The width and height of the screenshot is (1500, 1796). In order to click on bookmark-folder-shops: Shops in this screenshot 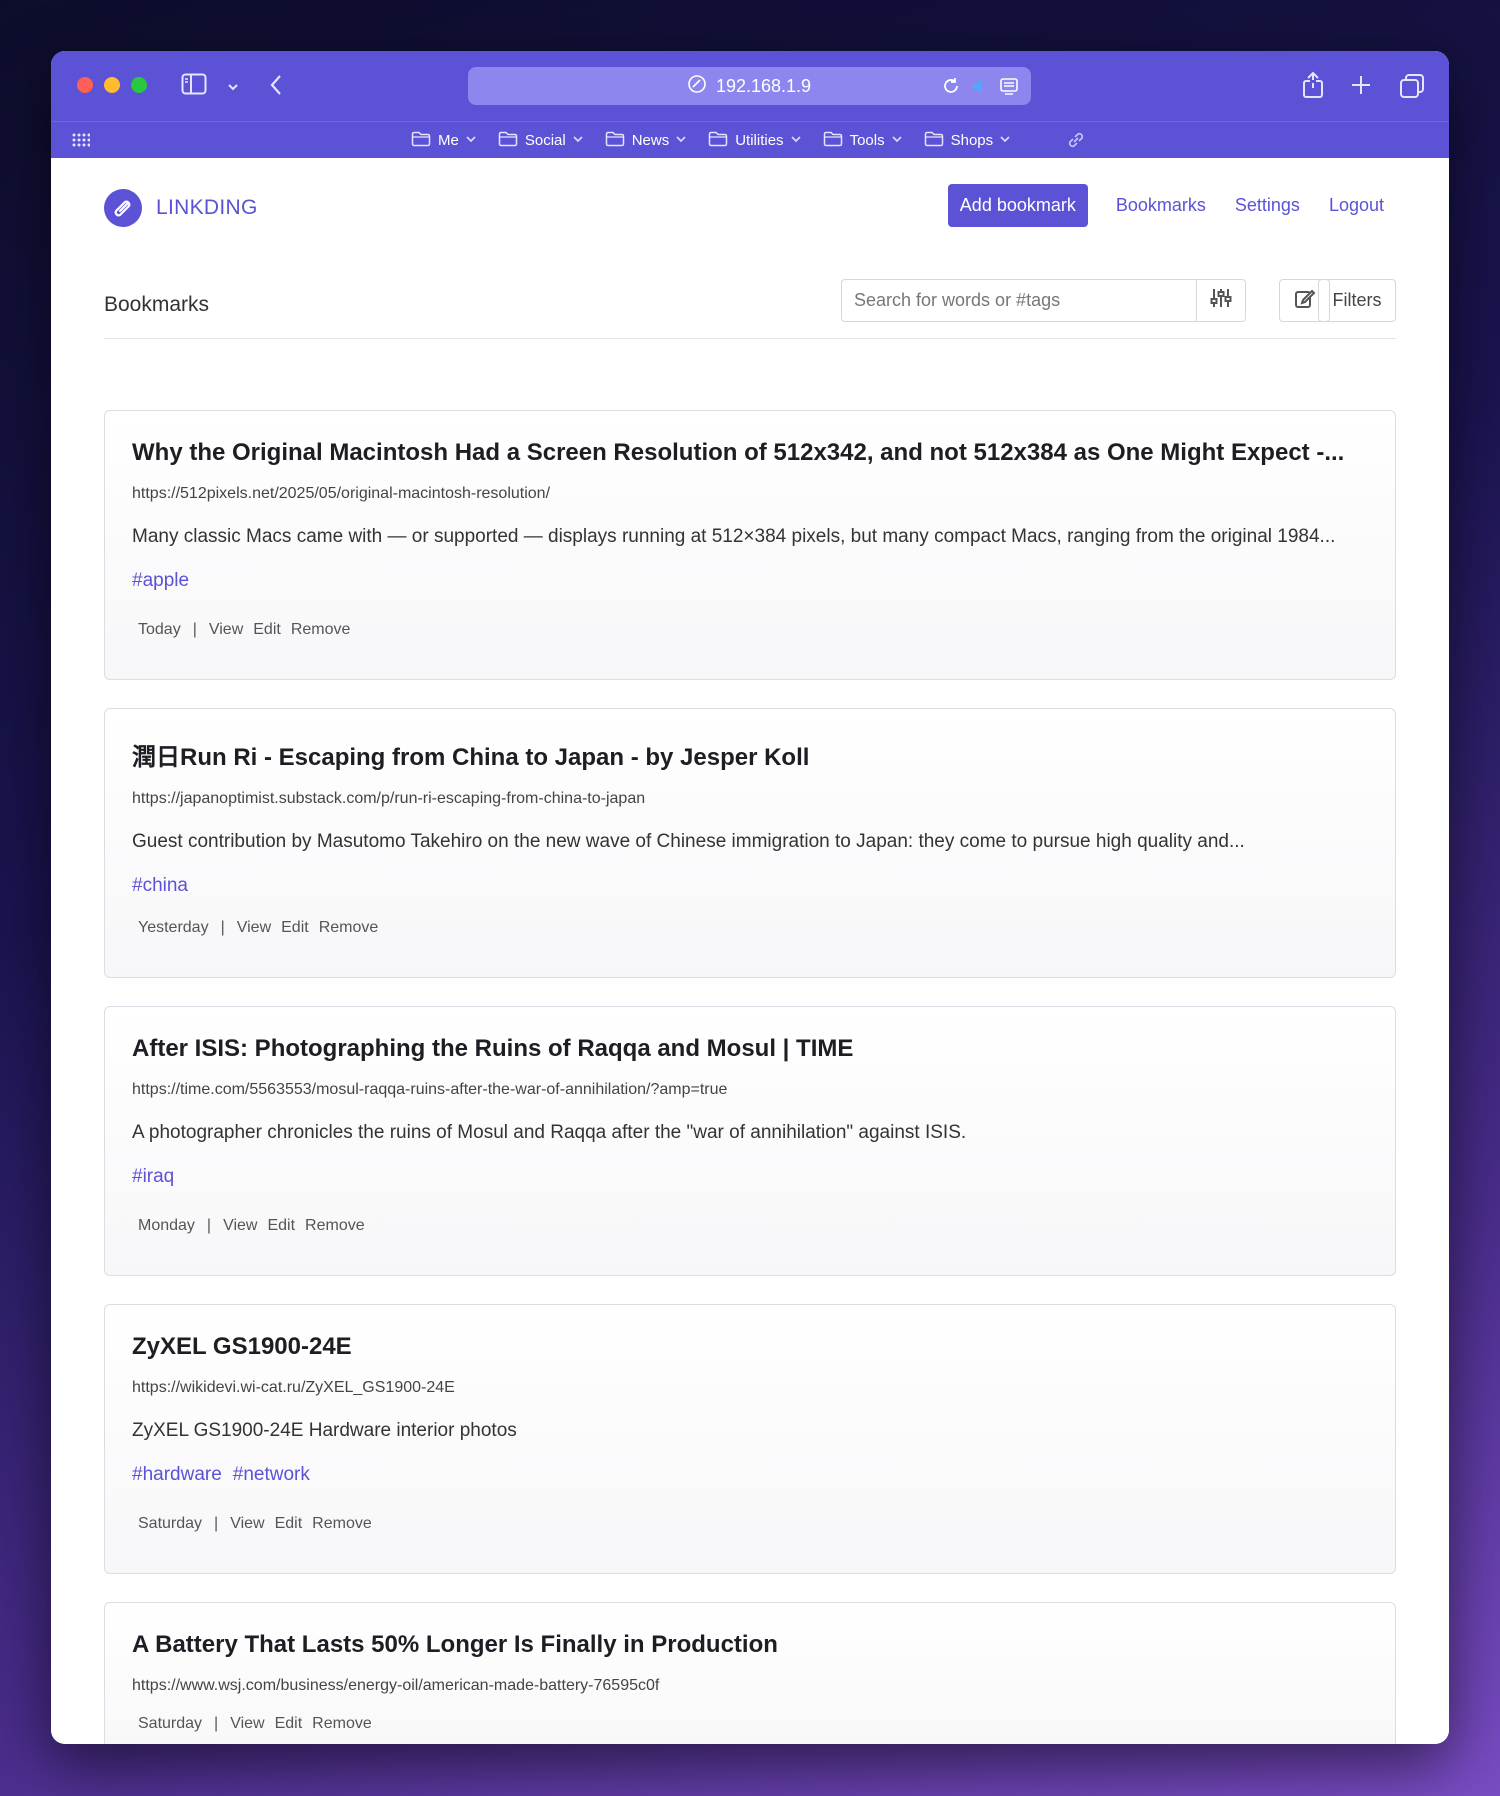, I will do `click(967, 141)`.